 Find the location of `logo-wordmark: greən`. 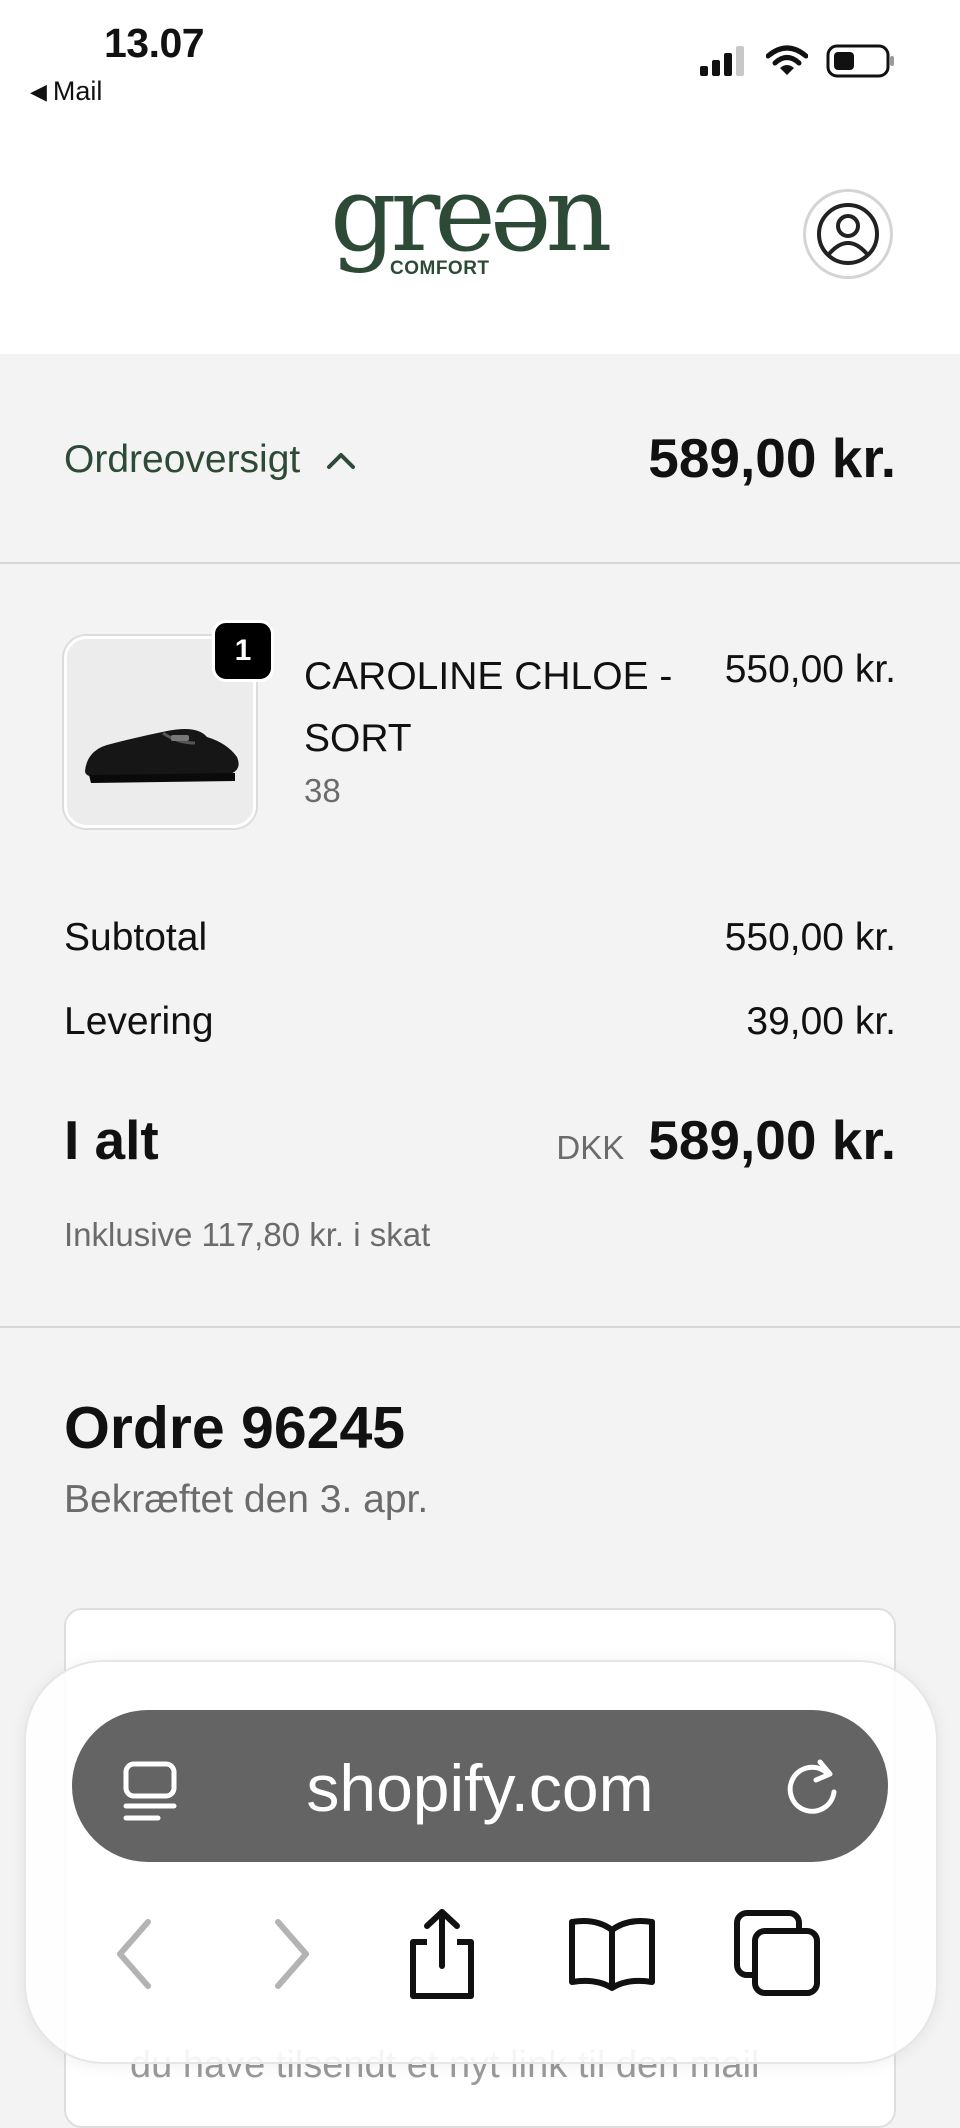

logo-wordmark: greən is located at coordinates (471, 214).